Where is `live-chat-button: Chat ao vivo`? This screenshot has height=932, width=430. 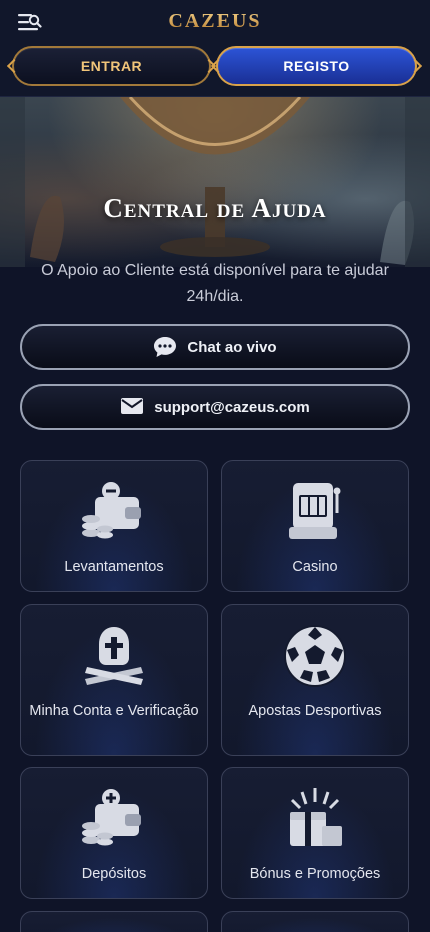 live-chat-button: Chat ao vivo is located at coordinates (215, 347).